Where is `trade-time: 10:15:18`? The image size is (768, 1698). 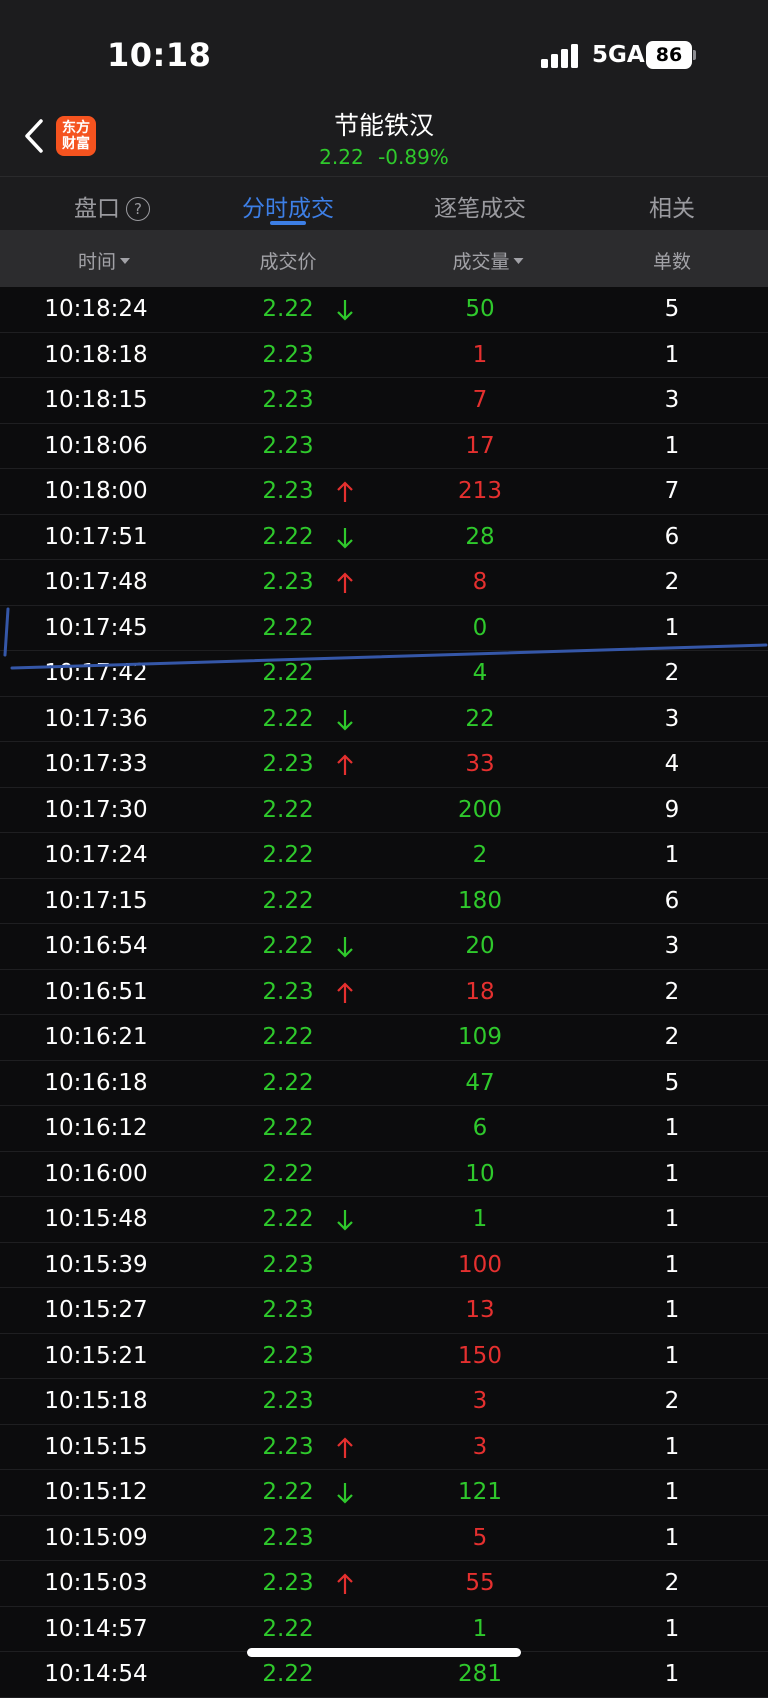 trade-time: 10:15:18 is located at coordinates (96, 1401).